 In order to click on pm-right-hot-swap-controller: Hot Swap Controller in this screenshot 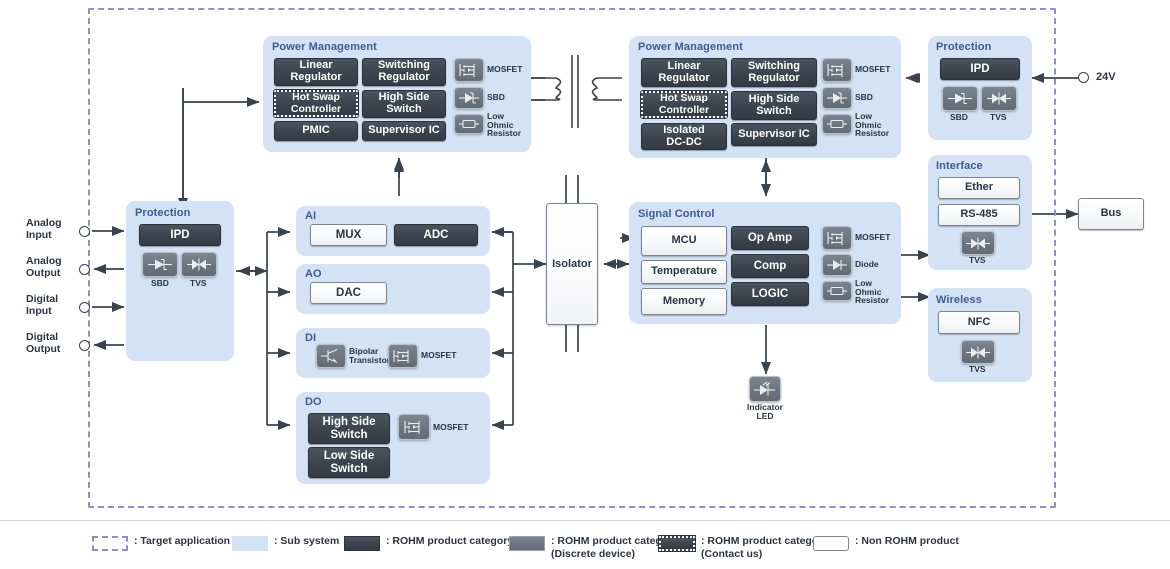, I will do `click(684, 104)`.